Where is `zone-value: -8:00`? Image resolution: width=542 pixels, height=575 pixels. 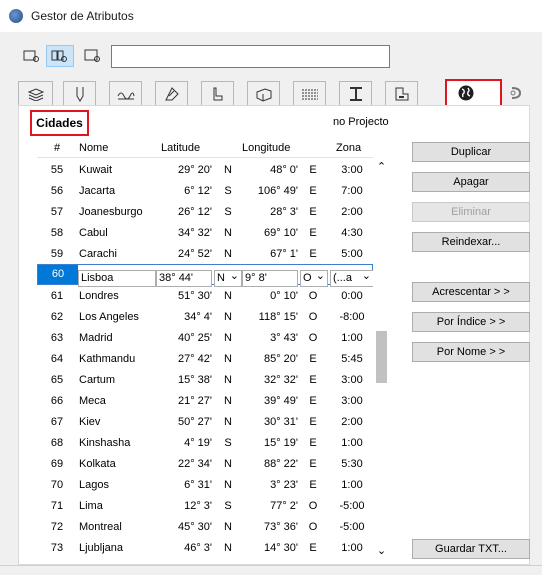
zone-value: -8:00 is located at coordinates (352, 317).